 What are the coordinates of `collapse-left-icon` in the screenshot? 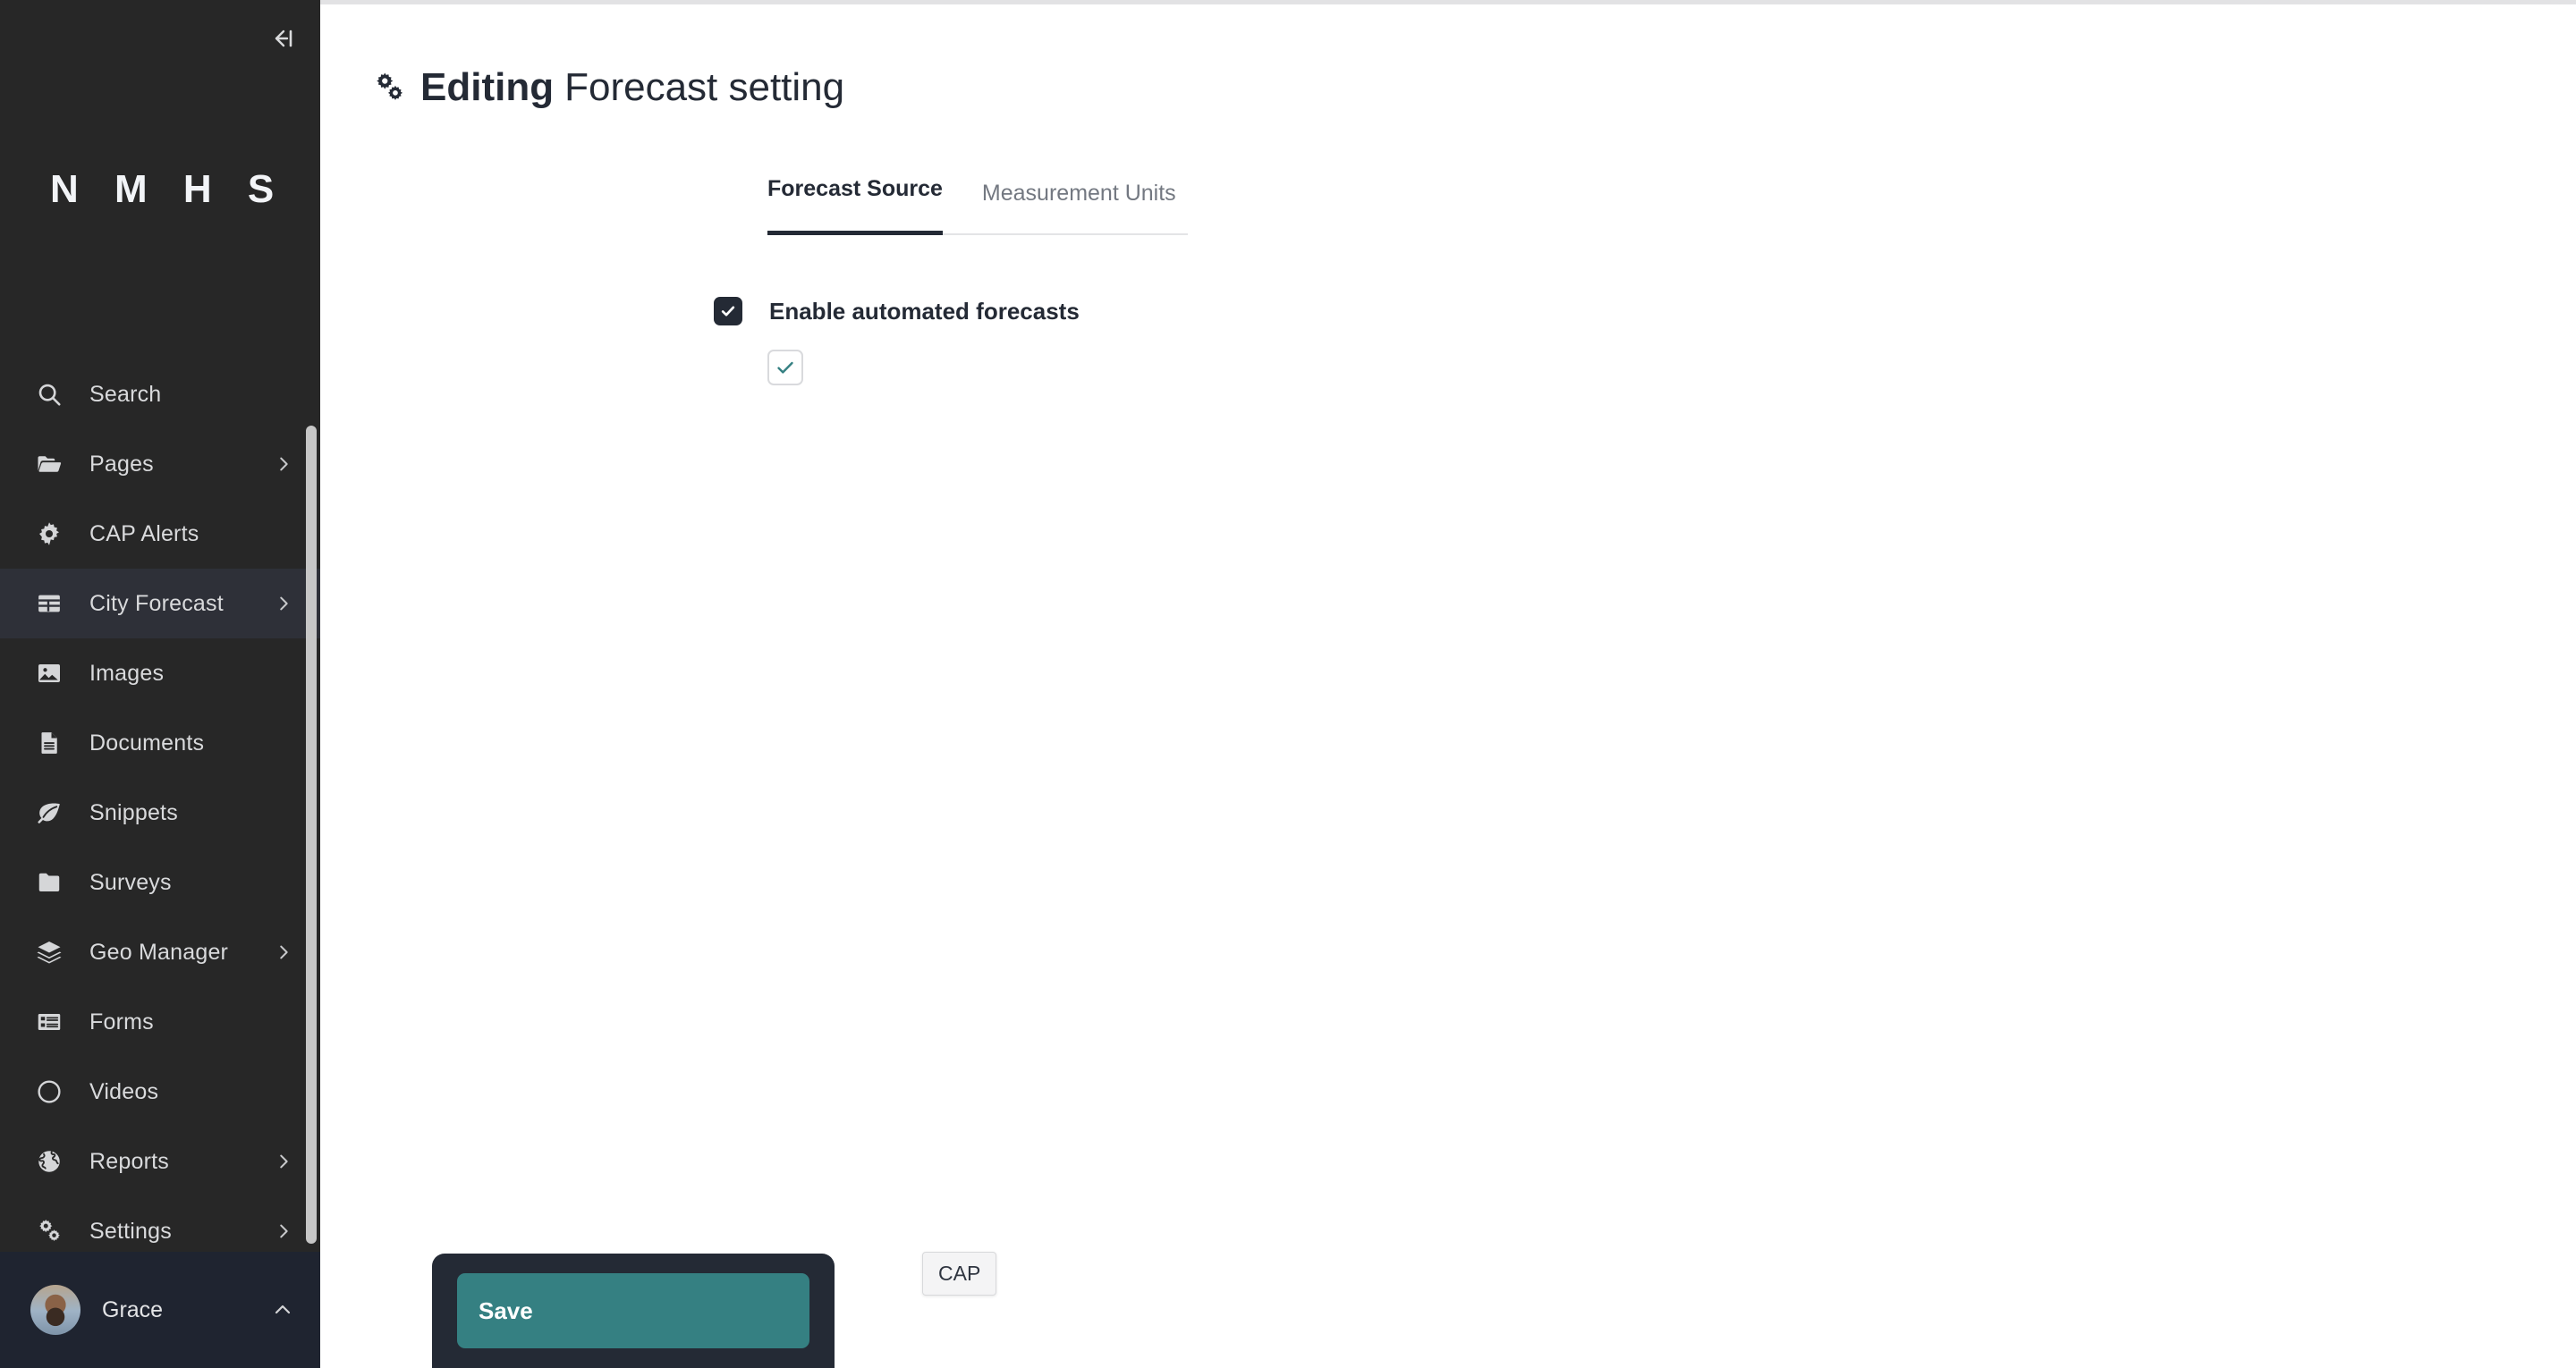 It's located at (281, 38).